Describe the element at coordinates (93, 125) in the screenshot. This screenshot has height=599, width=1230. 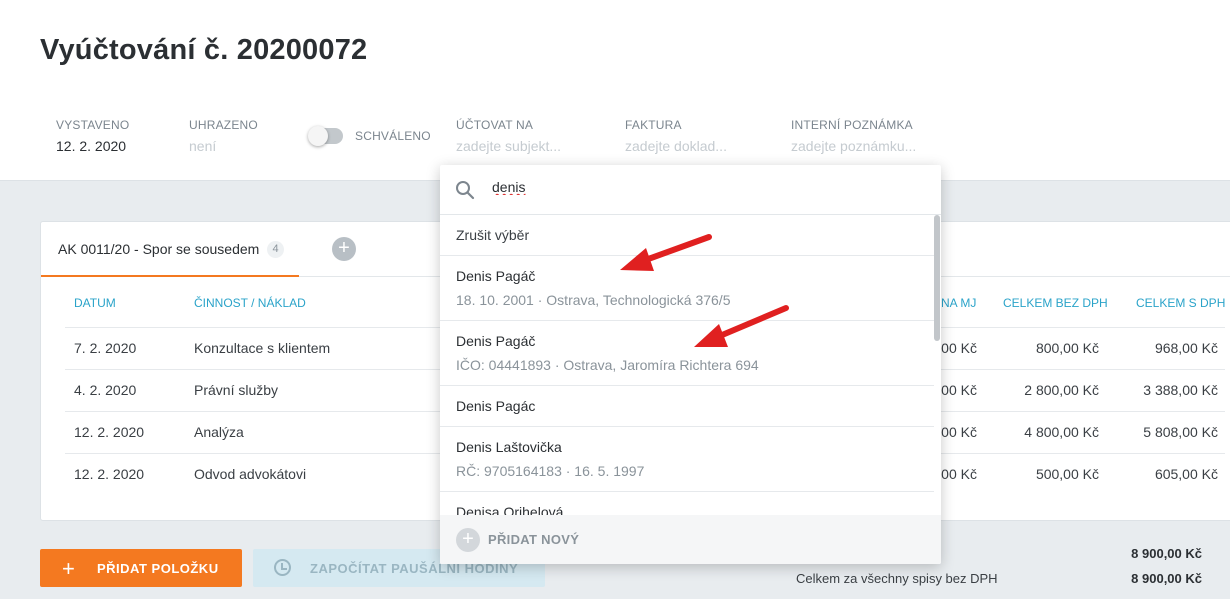
I see `vystaveno-label: VYSTAVENO` at that location.